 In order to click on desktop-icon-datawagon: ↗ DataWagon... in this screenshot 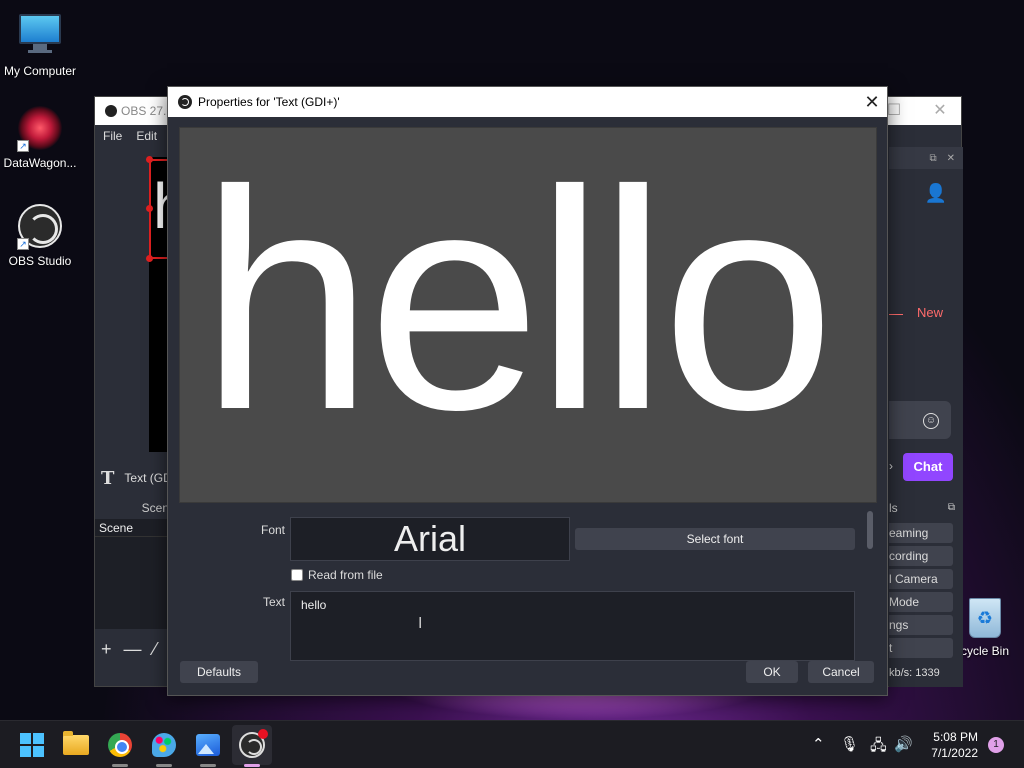, I will do `click(40, 138)`.